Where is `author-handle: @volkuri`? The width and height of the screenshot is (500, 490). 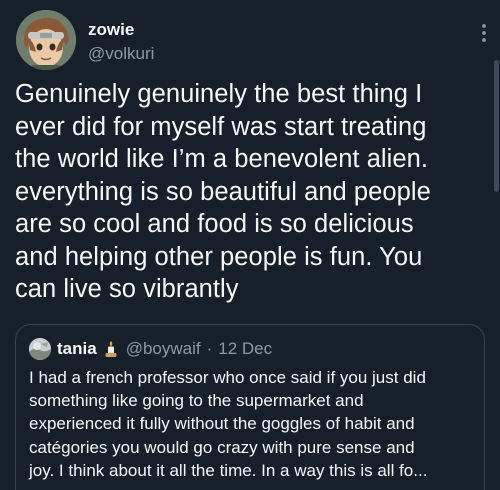
author-handle: @volkuri is located at coordinates (121, 54).